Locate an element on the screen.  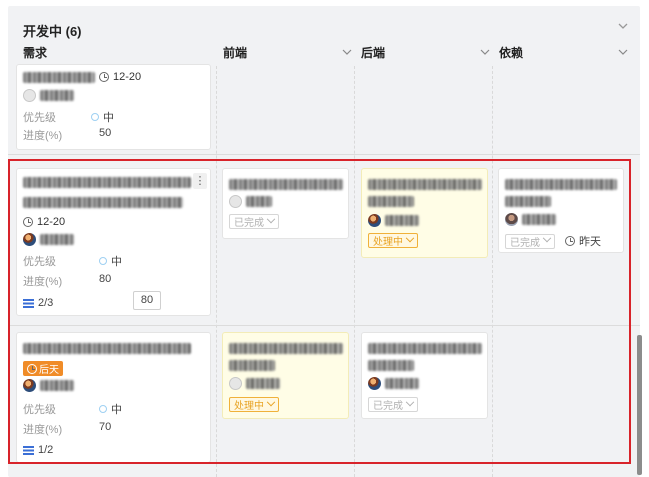
progress-input: 80 is located at coordinates (147, 300).